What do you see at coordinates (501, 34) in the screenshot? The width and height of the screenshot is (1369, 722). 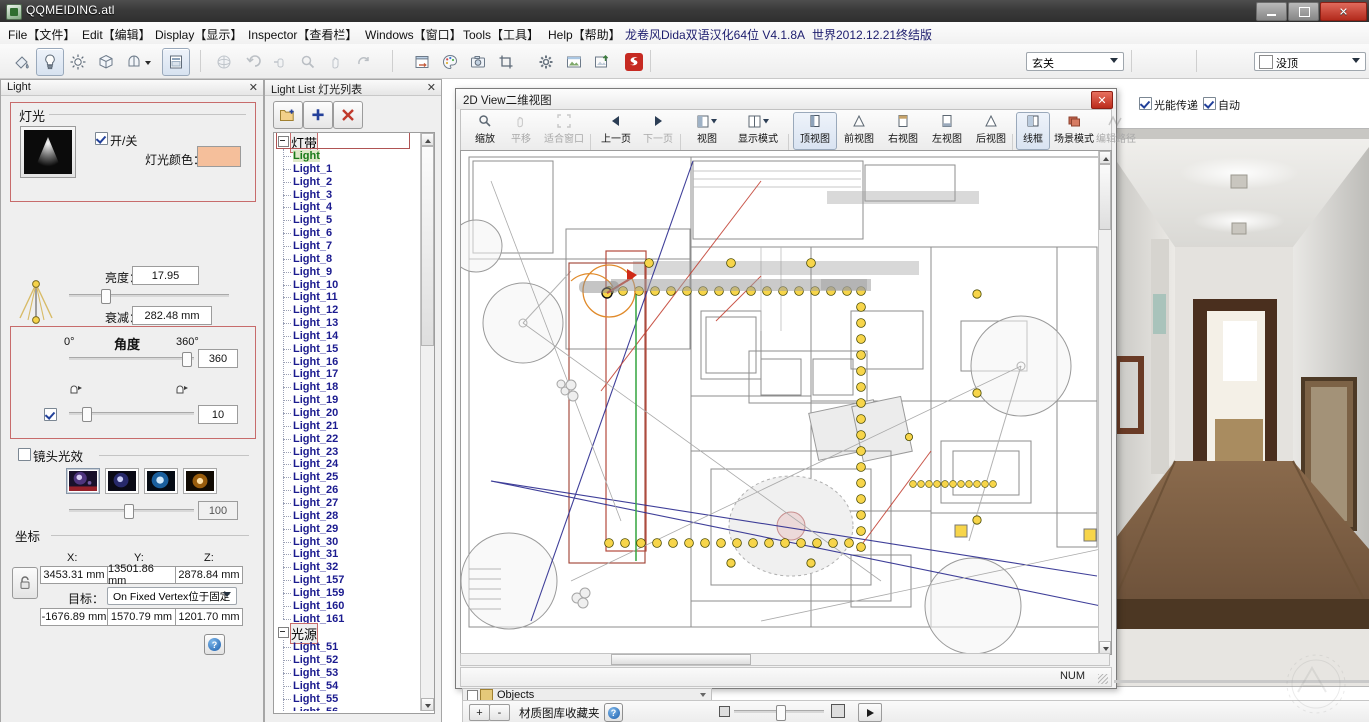 I see `menu-tools: Tools【工具】` at bounding box center [501, 34].